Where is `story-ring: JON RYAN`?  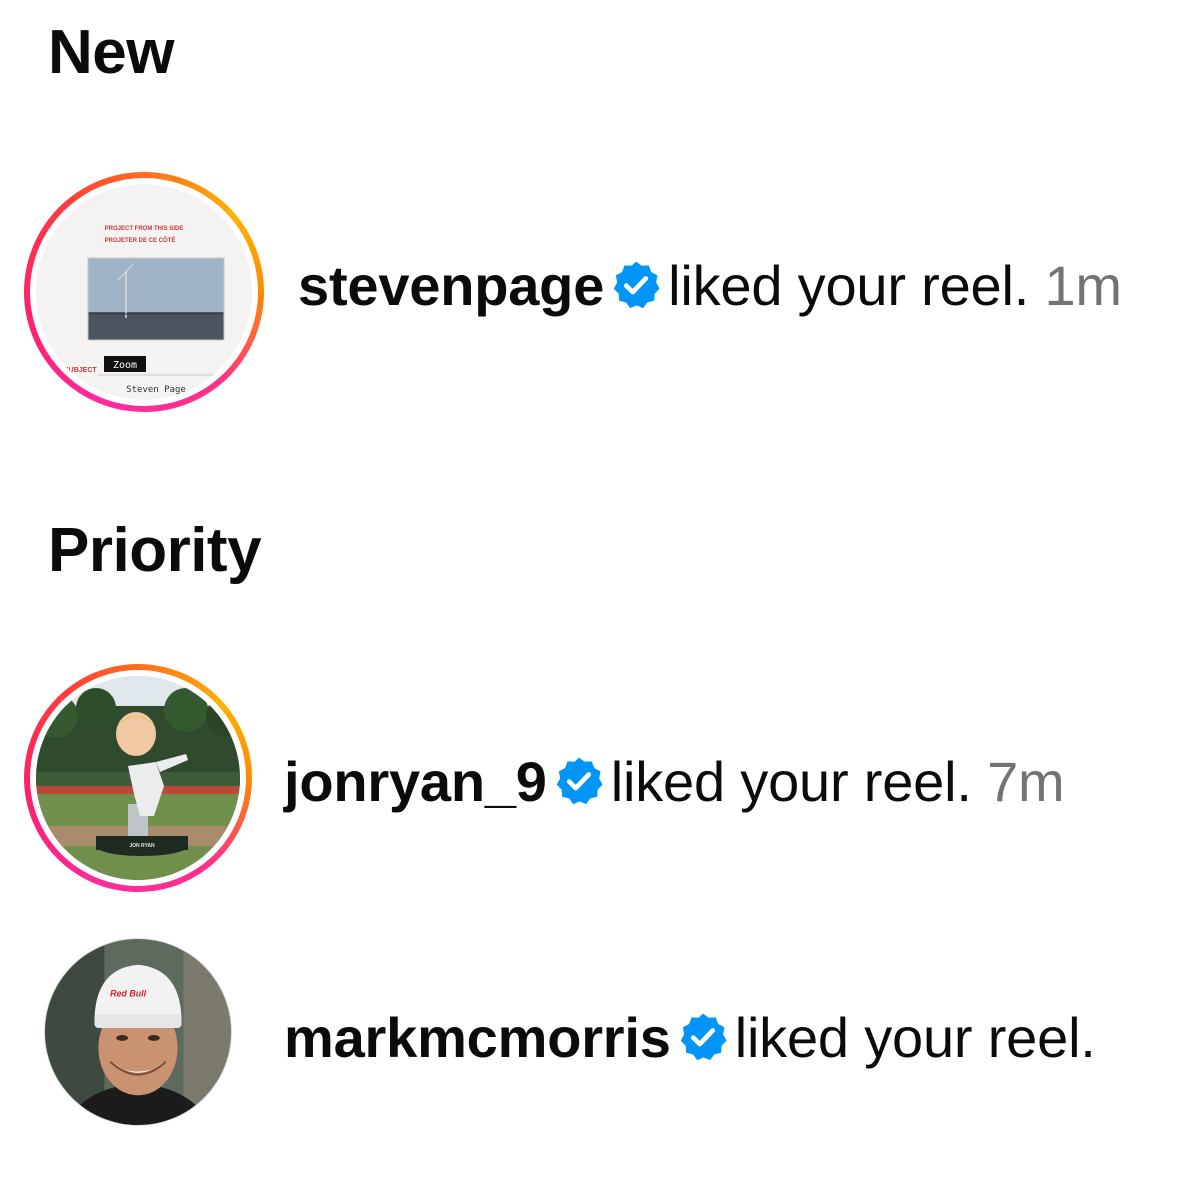 story-ring: JON RYAN is located at coordinates (138, 778).